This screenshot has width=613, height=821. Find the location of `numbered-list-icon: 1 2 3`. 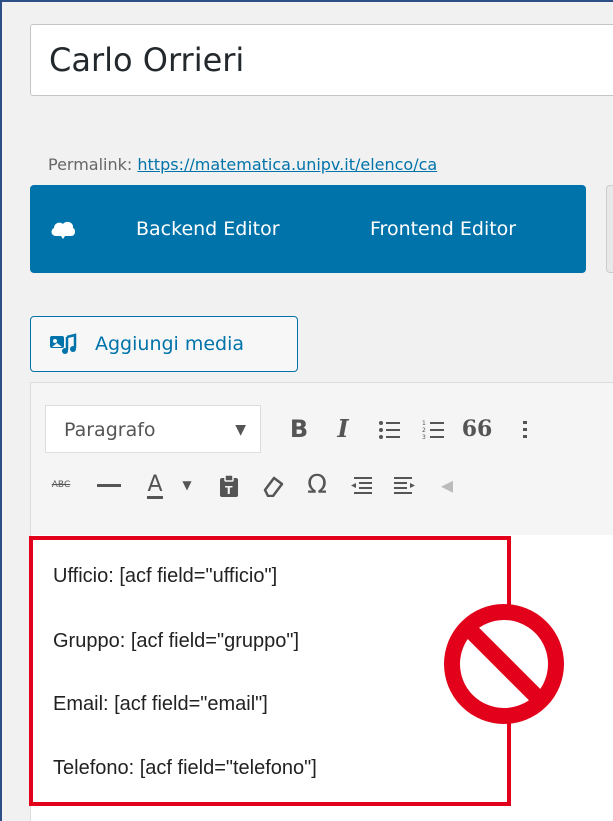

numbered-list-icon: 1 2 3 is located at coordinates (433, 429).